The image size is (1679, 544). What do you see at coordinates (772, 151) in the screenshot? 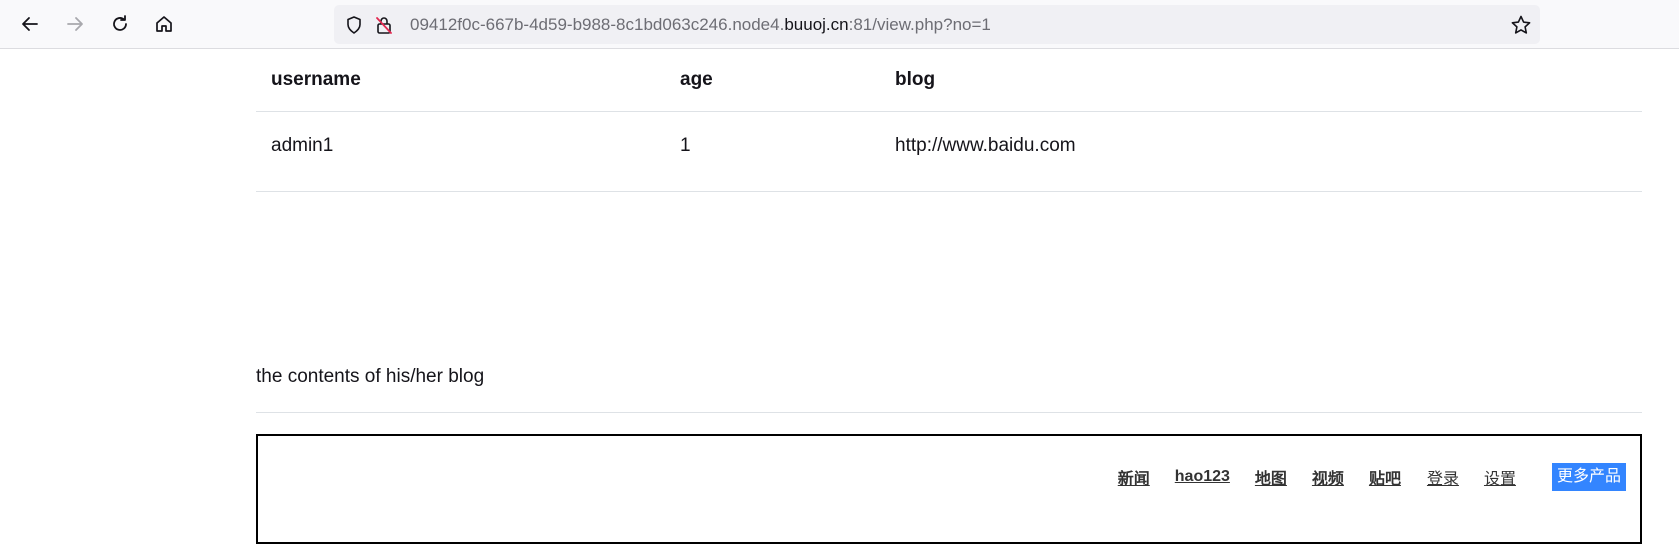
I see `cell-age: 1` at bounding box center [772, 151].